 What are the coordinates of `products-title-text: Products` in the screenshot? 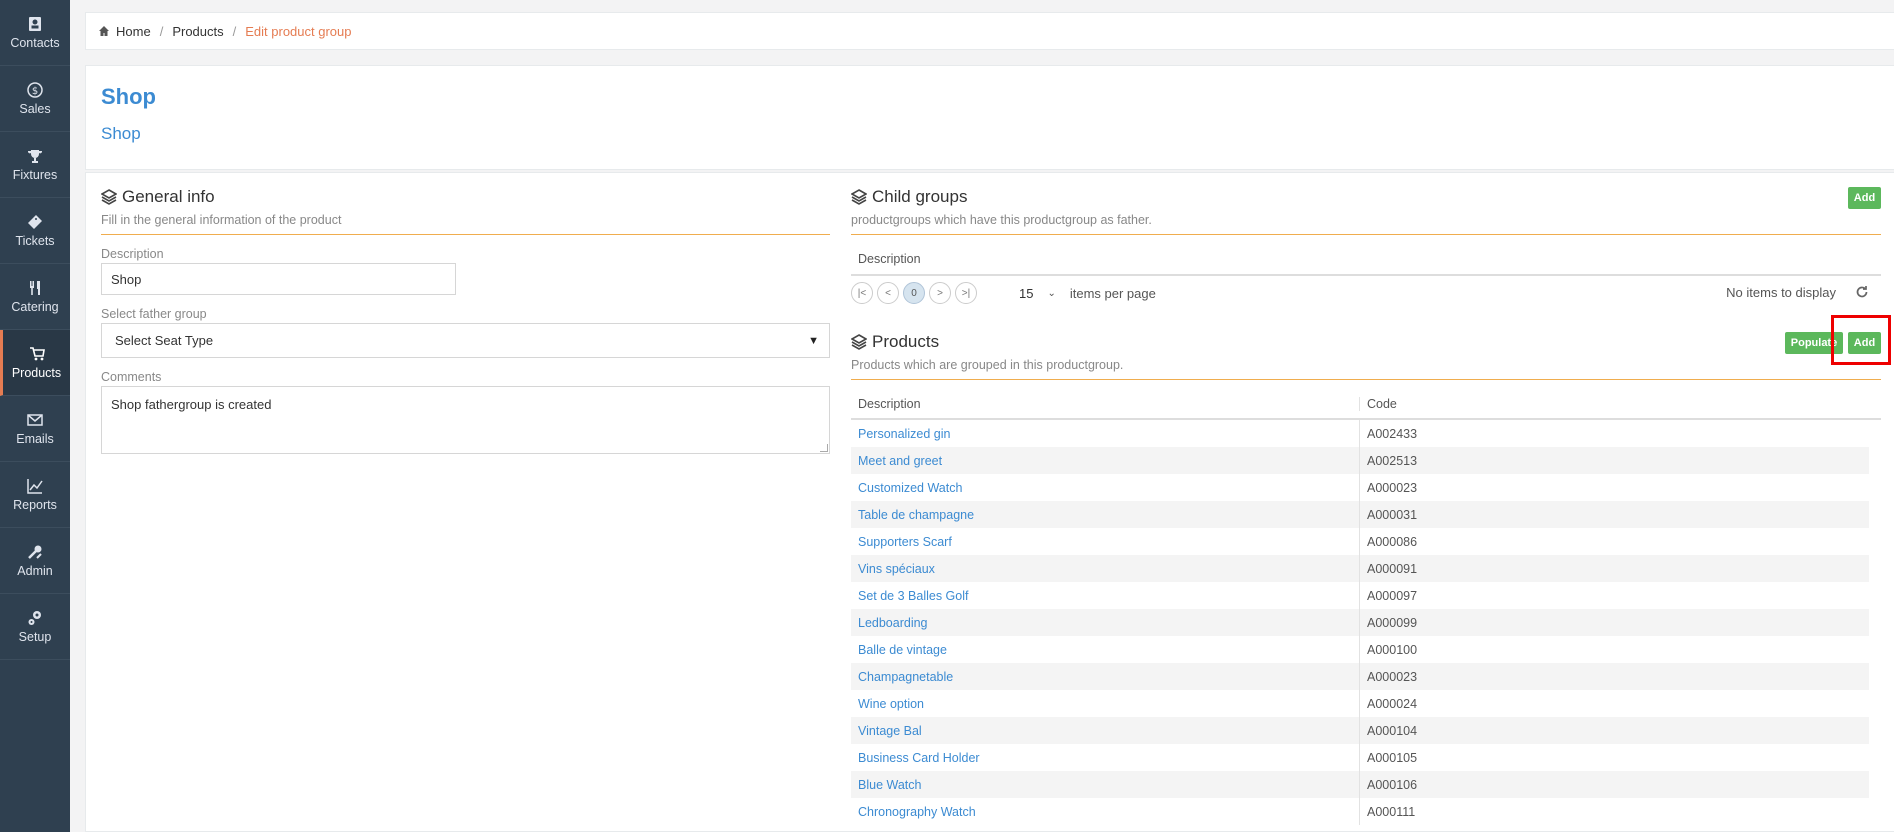 It's located at (906, 341).